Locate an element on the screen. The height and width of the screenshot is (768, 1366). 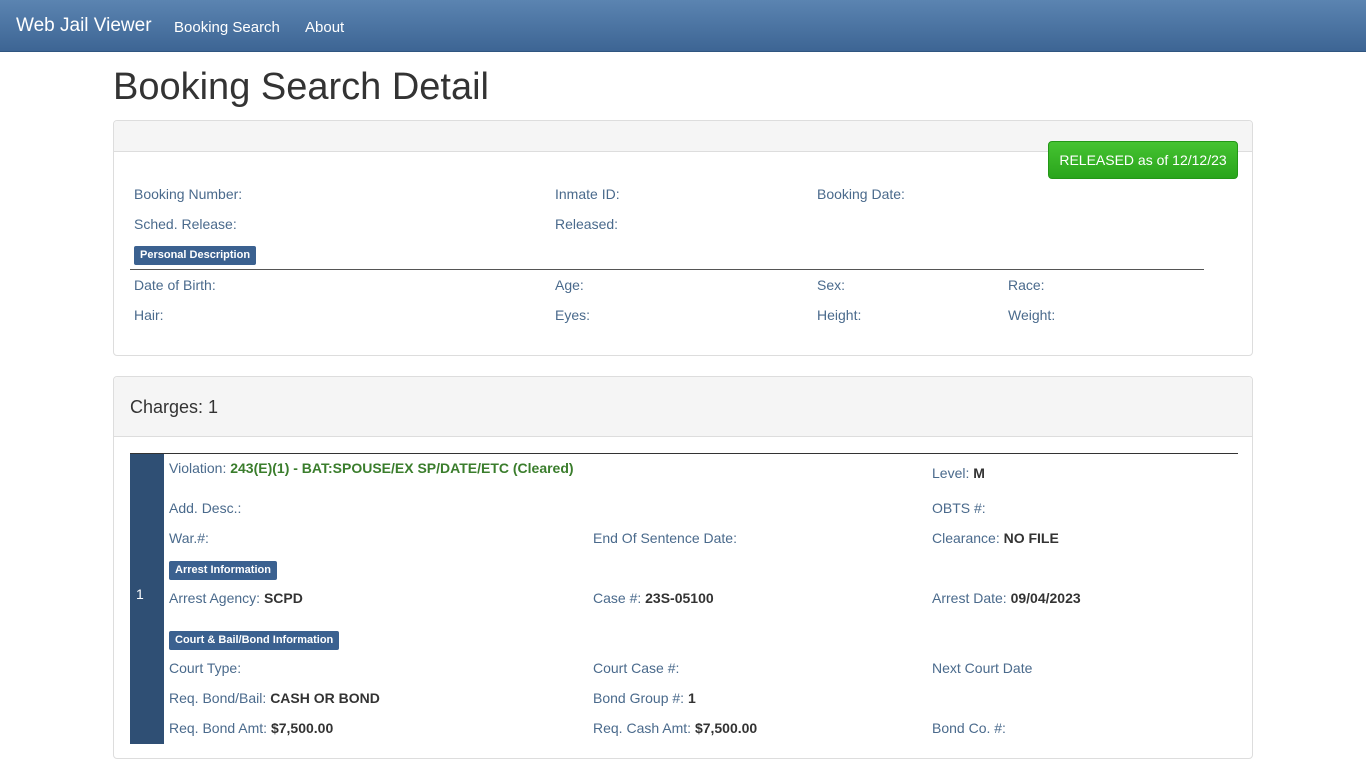
booking-date-label: Booking Date: is located at coordinates (861, 194).